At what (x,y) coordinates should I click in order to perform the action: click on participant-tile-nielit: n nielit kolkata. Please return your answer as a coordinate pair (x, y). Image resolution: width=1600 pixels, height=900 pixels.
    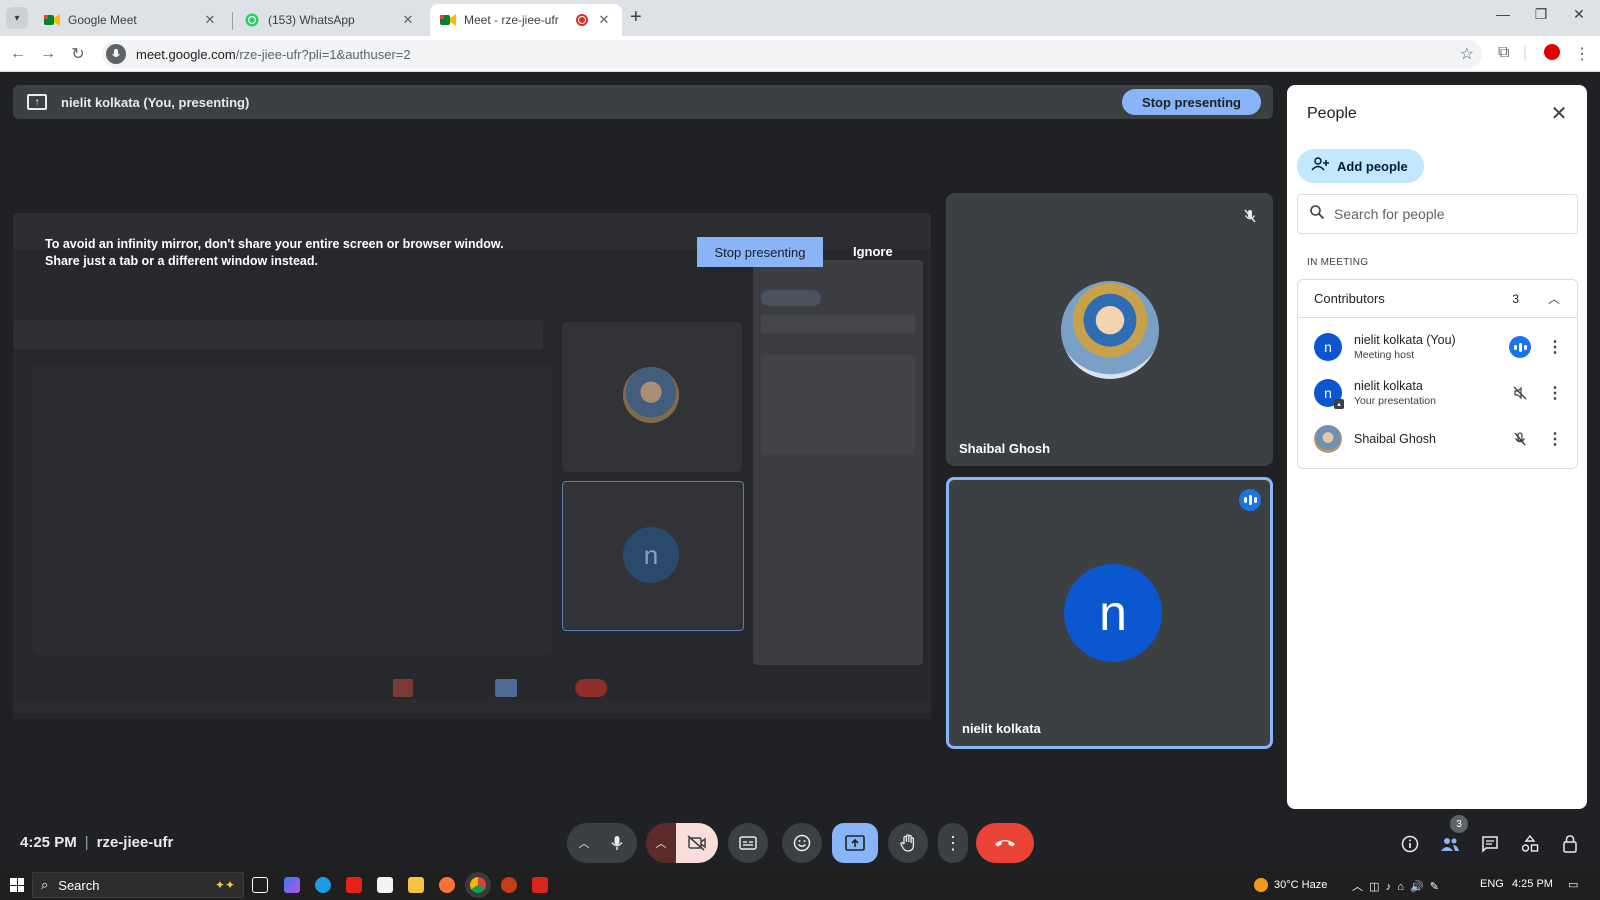
    Looking at the image, I should click on (1109, 613).